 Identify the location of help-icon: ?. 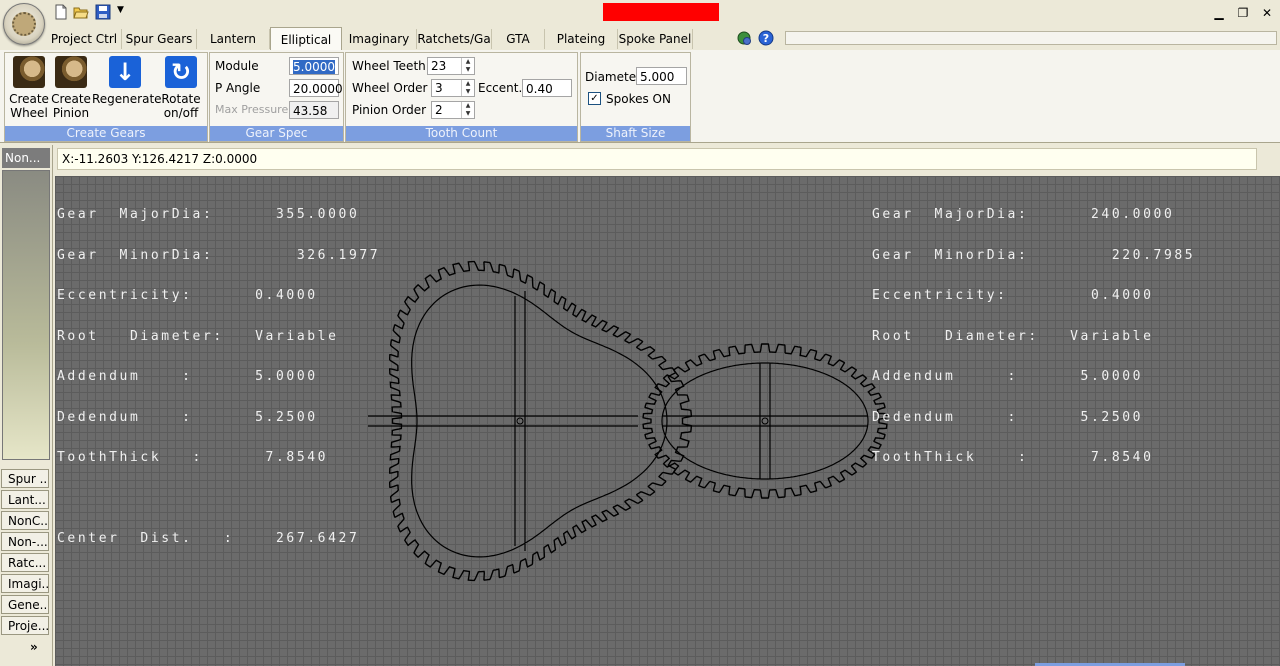
(766, 38).